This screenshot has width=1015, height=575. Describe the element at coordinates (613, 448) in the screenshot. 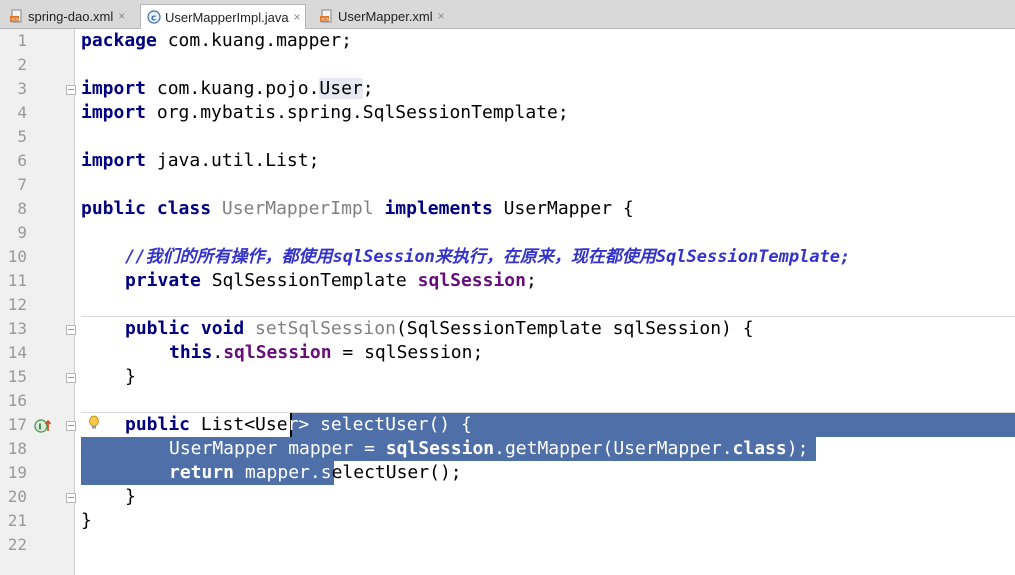

I see `selected-text: .getMapper(UserMapper.` at that location.